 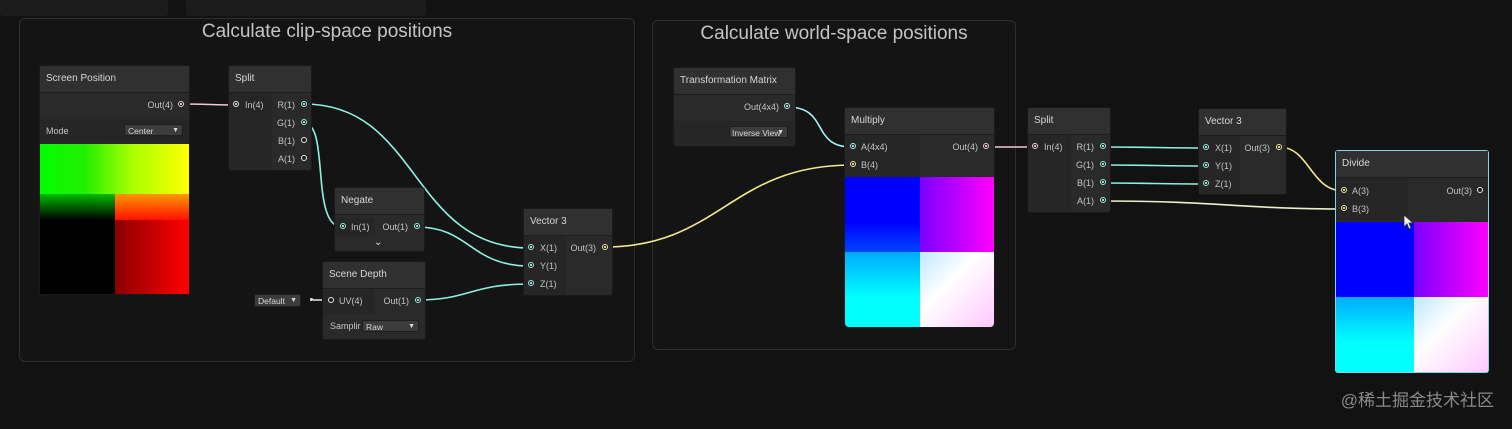 What do you see at coordinates (1311, 169) in the screenshot?
I see `wire-vector3-divide-a` at bounding box center [1311, 169].